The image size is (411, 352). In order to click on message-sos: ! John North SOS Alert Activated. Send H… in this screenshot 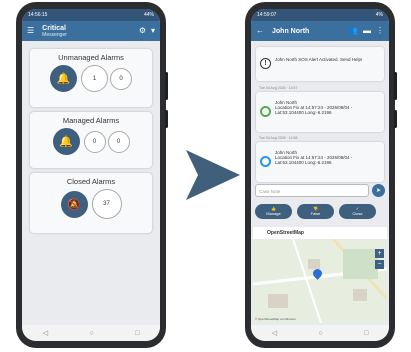, I will do `click(320, 64)`.